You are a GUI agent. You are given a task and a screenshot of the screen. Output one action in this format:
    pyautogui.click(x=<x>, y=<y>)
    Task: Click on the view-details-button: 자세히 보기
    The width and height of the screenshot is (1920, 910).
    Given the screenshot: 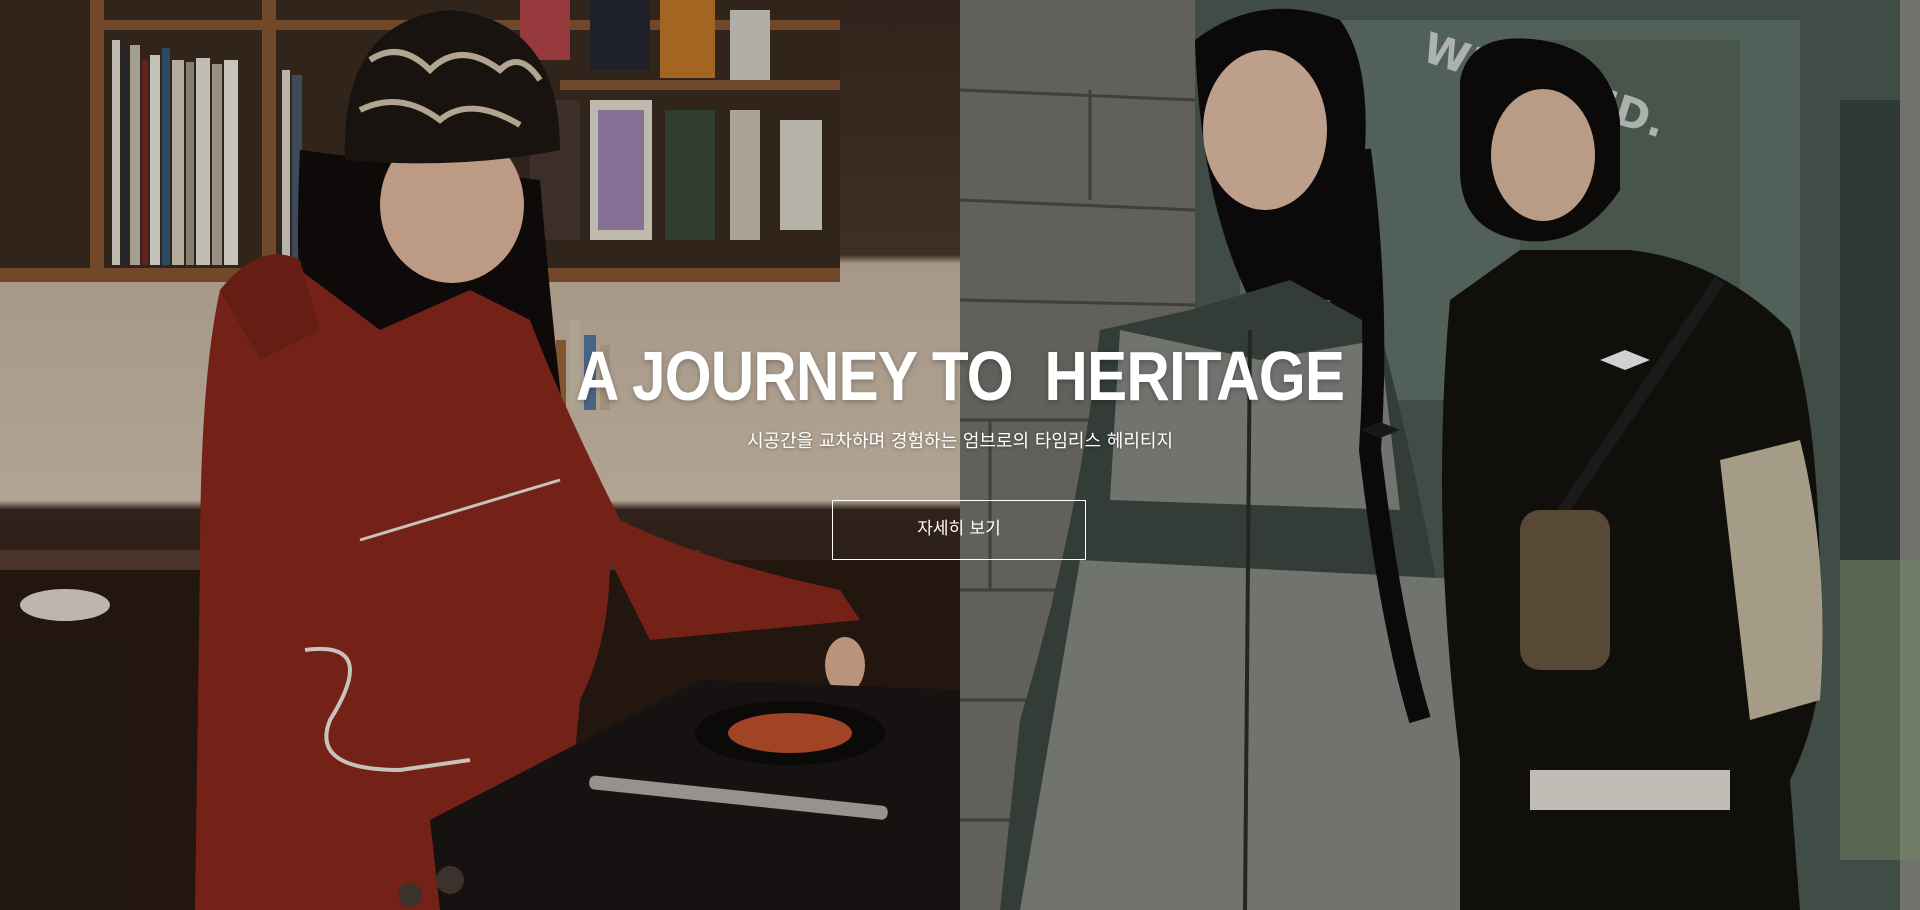 What is the action you would take?
    pyautogui.click(x=959, y=530)
    